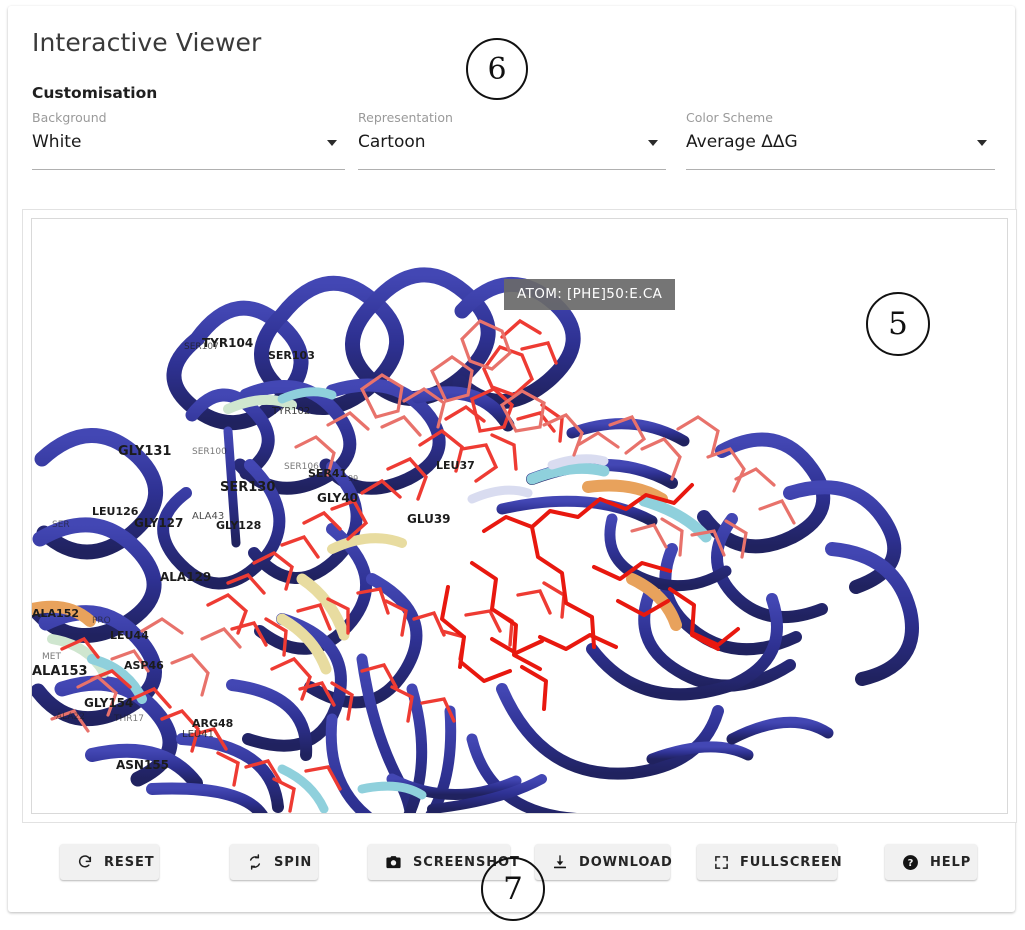 The width and height of the screenshot is (1025, 930). Describe the element at coordinates (626, 862) in the screenshot. I see `download-button-label: DOWNLOAD` at that location.